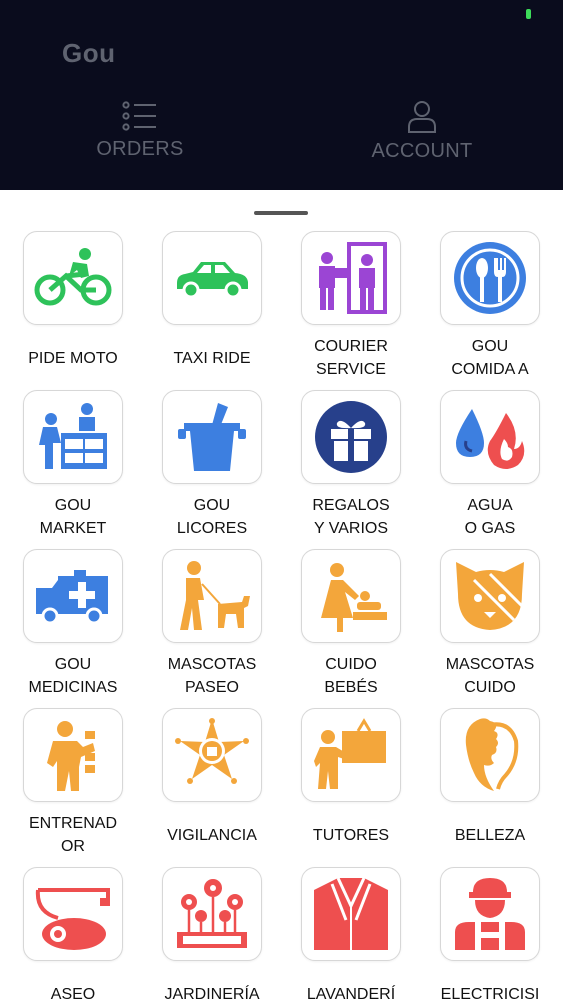 The height and width of the screenshot is (1000, 563). Describe the element at coordinates (490, 676) in the screenshot. I see `service-label: MASCOTAS CUIDO` at that location.